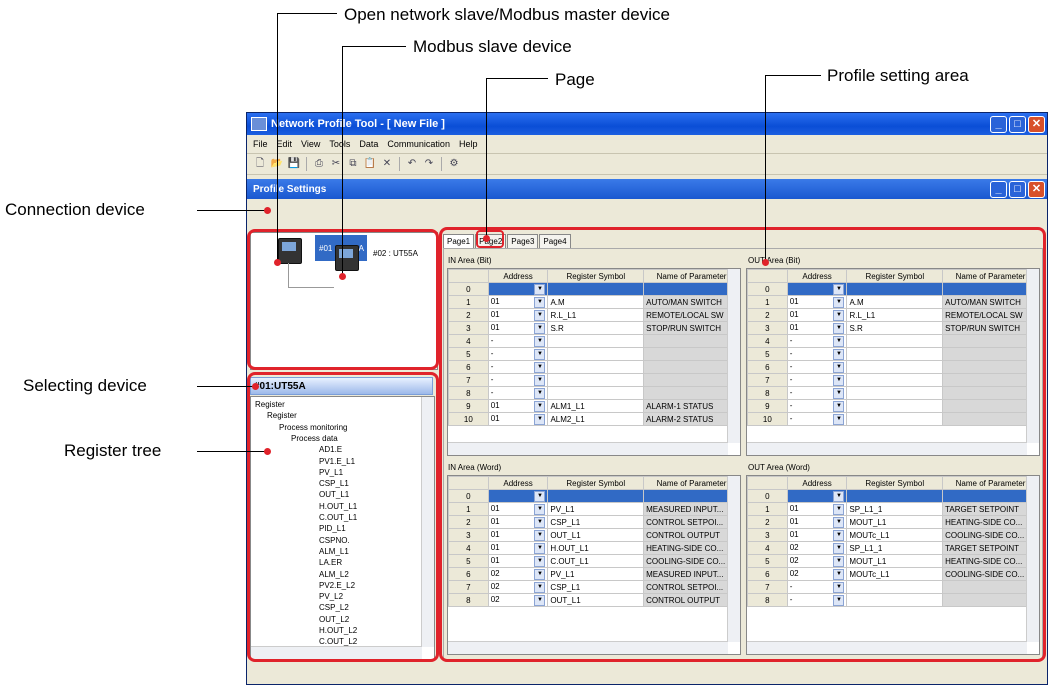  I want to click on menu-data: Data, so click(368, 144).